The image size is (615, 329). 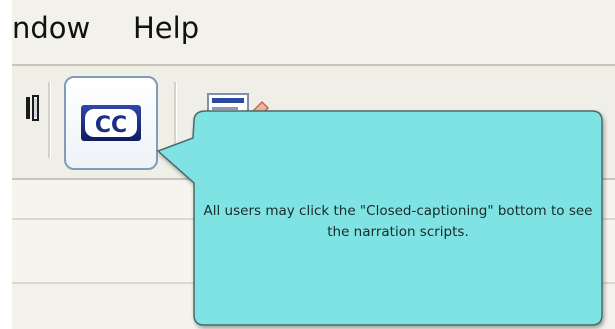 I want to click on svg-text: CC, so click(x=111, y=125).